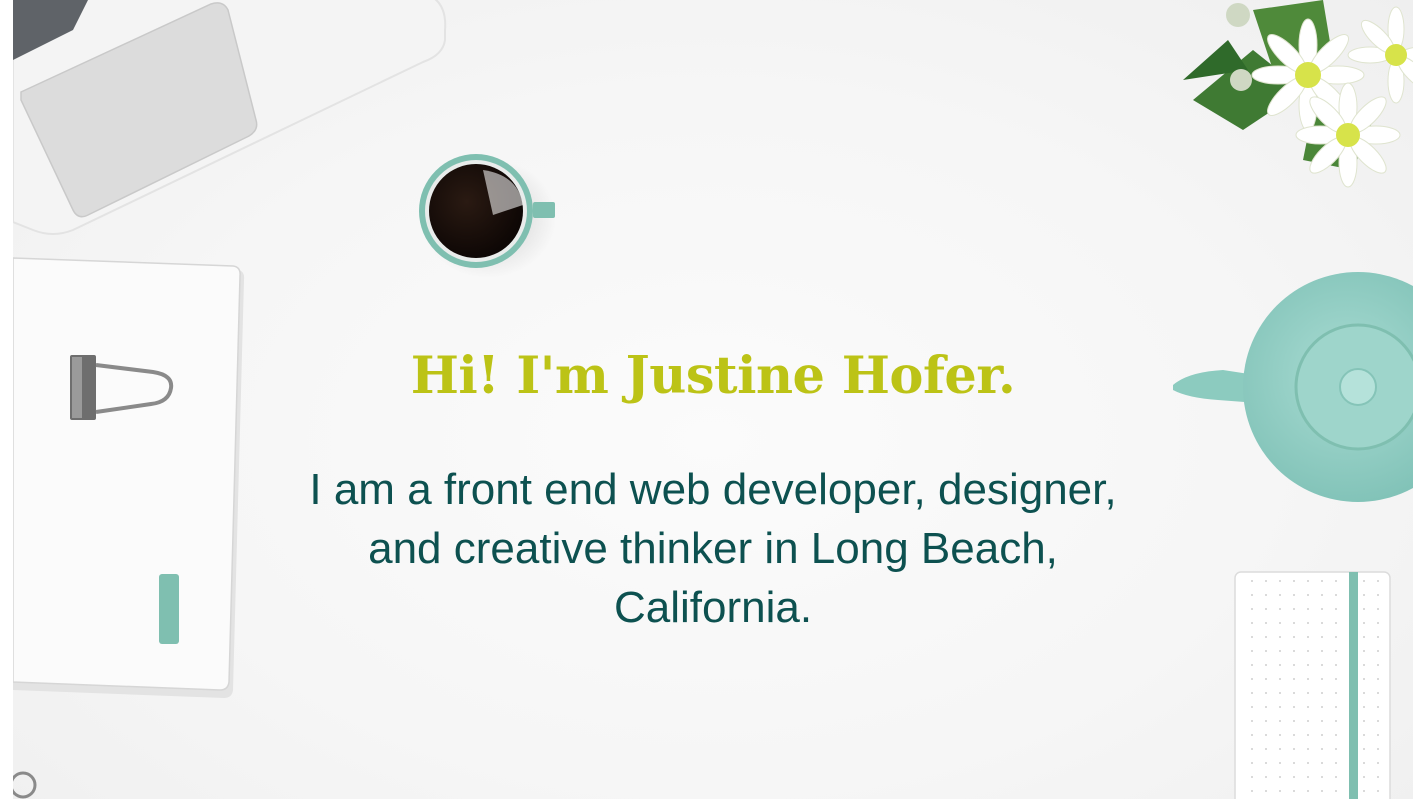 The image size is (1425, 799). Describe the element at coordinates (129, 477) in the screenshot. I see `notebook-clip-icon` at that location.